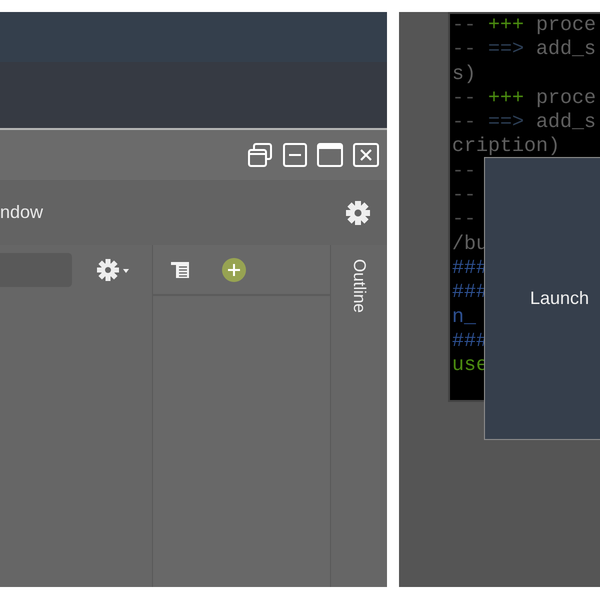  What do you see at coordinates (260, 155) in the screenshot?
I see `restore-icon` at bounding box center [260, 155].